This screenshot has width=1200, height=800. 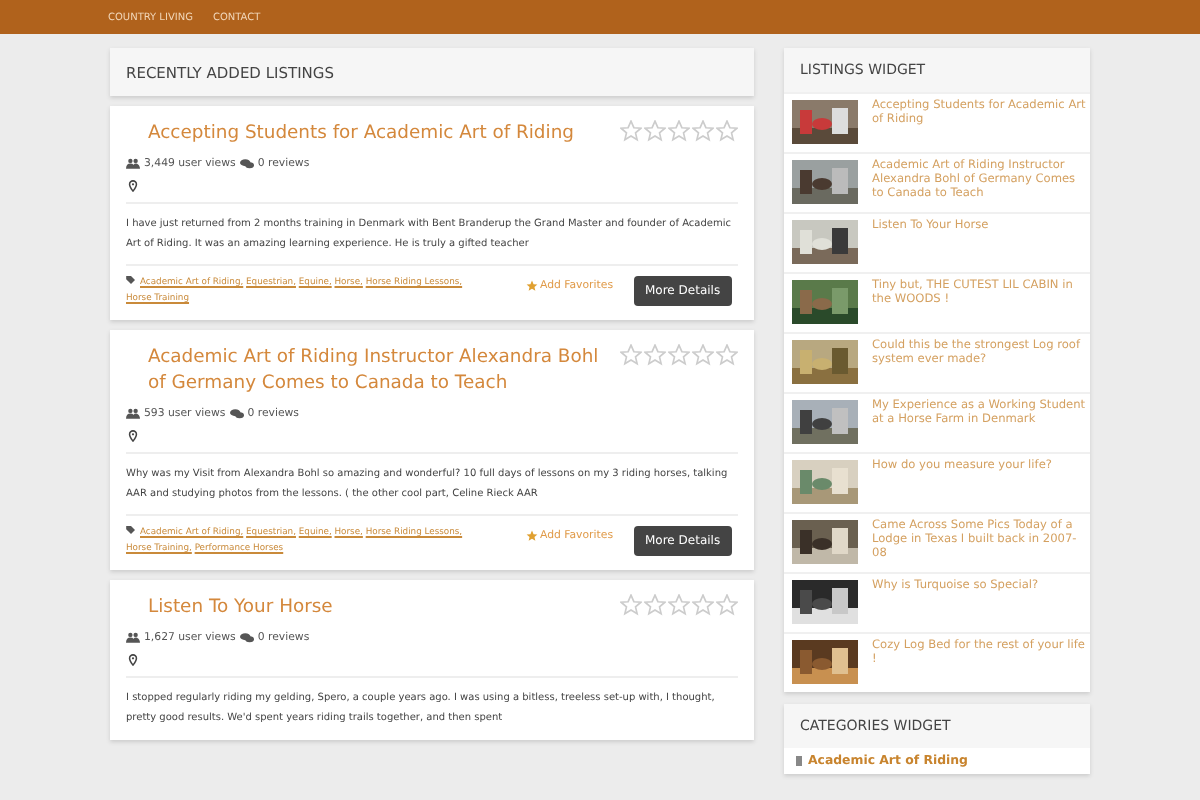 I want to click on listing-title: Accepting Students for Academic Art of Riding, so click(x=373, y=133).